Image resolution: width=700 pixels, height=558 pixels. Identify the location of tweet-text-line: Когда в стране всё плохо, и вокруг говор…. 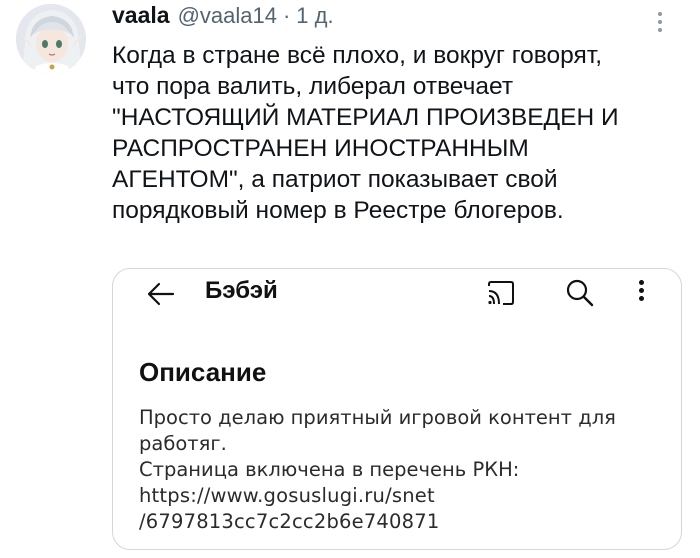
(357, 55).